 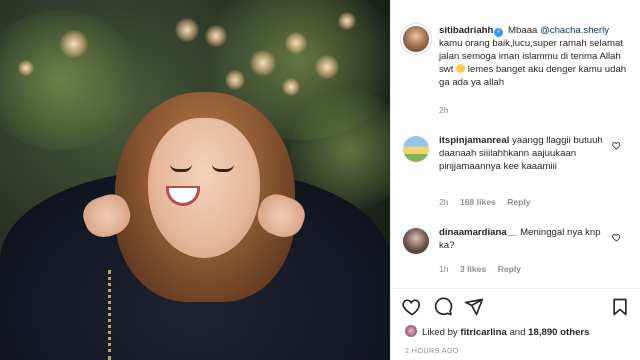 What do you see at coordinates (443, 307) in the screenshot?
I see `comment-icon` at bounding box center [443, 307].